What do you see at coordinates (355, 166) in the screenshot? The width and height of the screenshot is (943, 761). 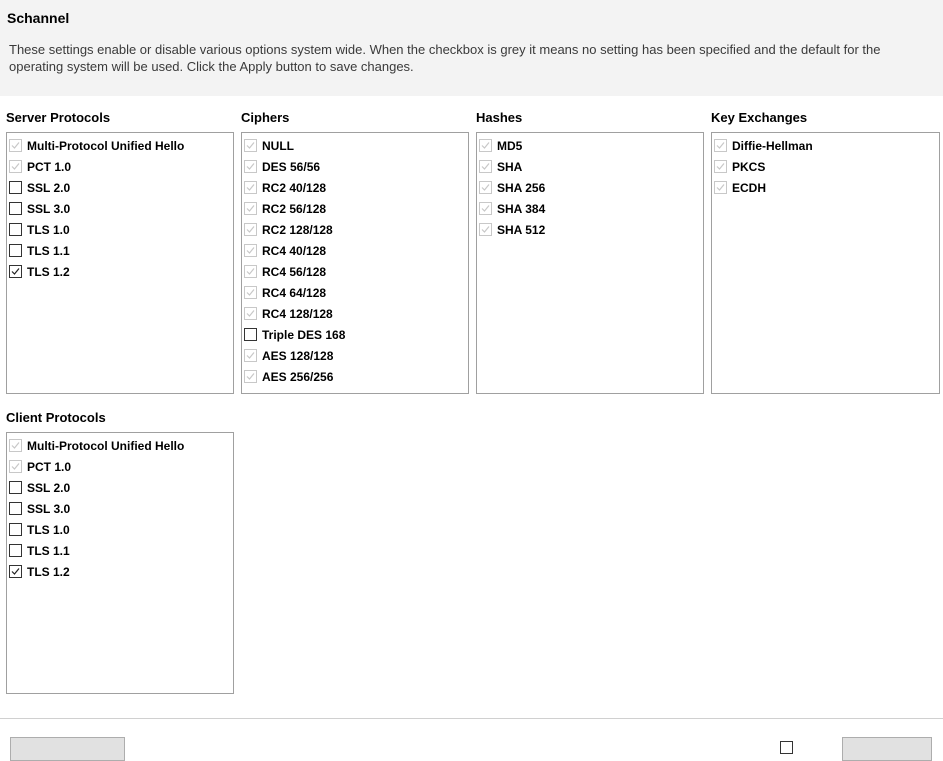 I see `checkbox-item-des-56-56: DES 56/56` at bounding box center [355, 166].